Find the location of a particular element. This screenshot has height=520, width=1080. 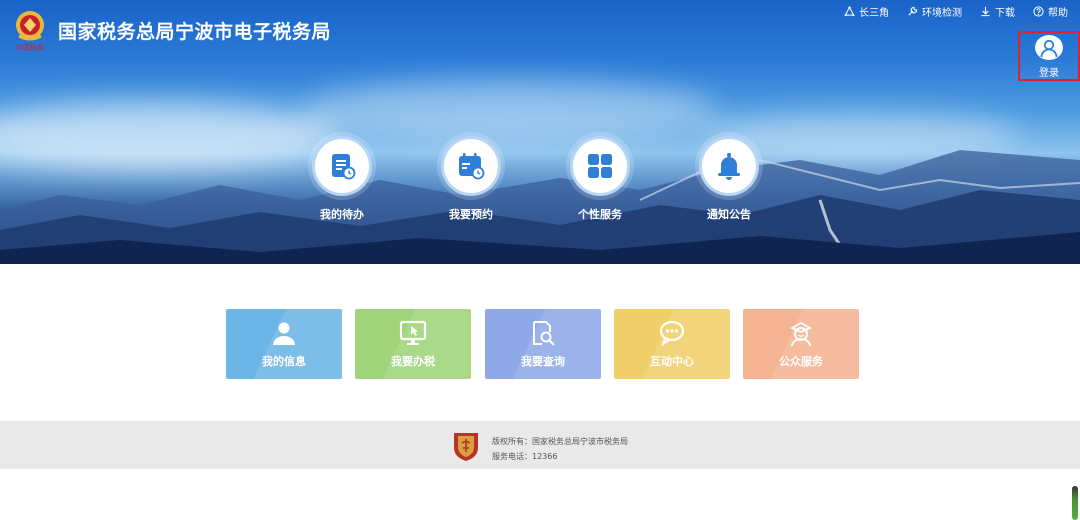

person-icon is located at coordinates (284, 333).